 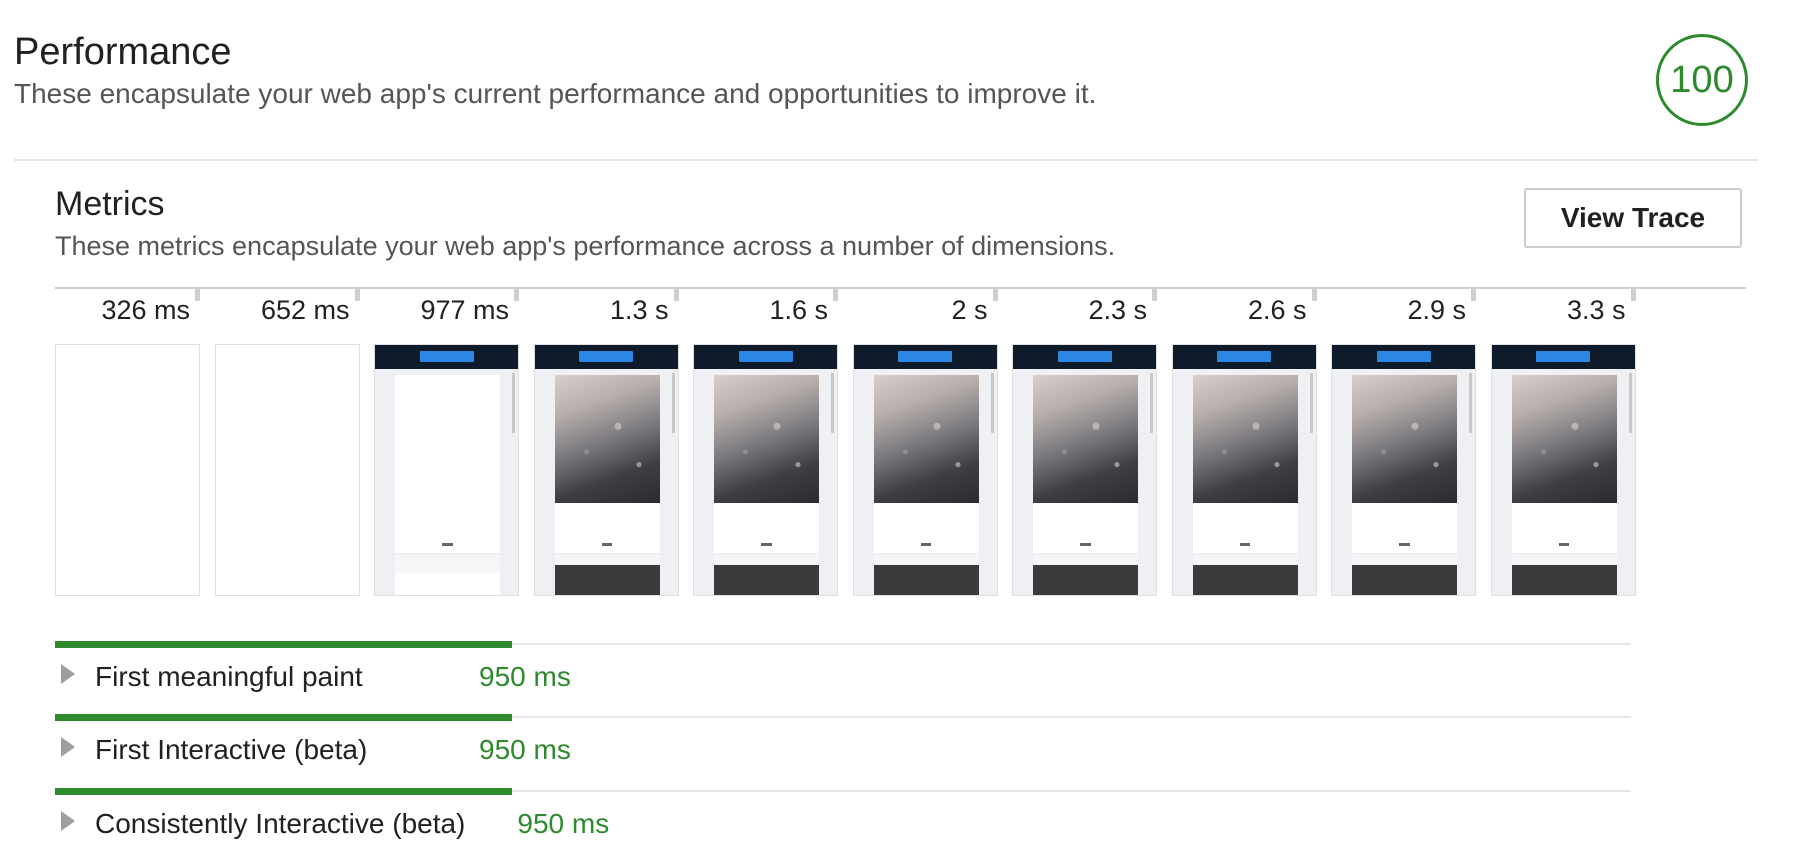 I want to click on metrics-title: Metrics, so click(x=110, y=204).